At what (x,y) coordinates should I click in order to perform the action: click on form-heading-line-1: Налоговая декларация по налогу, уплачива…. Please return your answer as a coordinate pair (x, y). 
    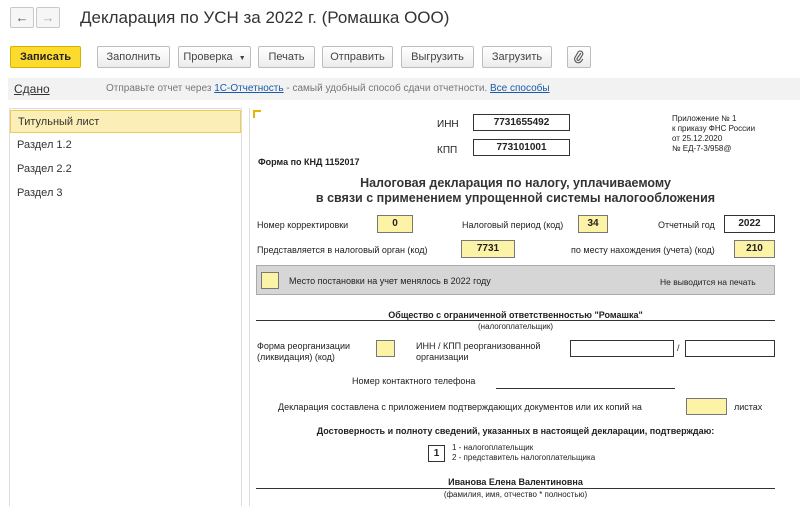
    Looking at the image, I should click on (515, 183).